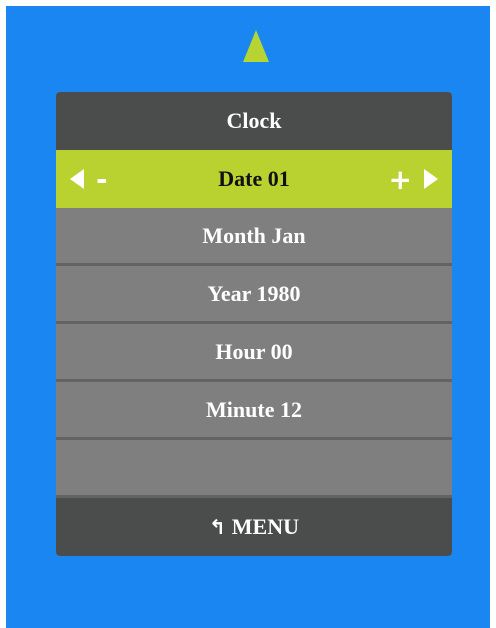 The width and height of the screenshot is (496, 628). I want to click on menu-item-date: - Date 01 +, so click(254, 179).